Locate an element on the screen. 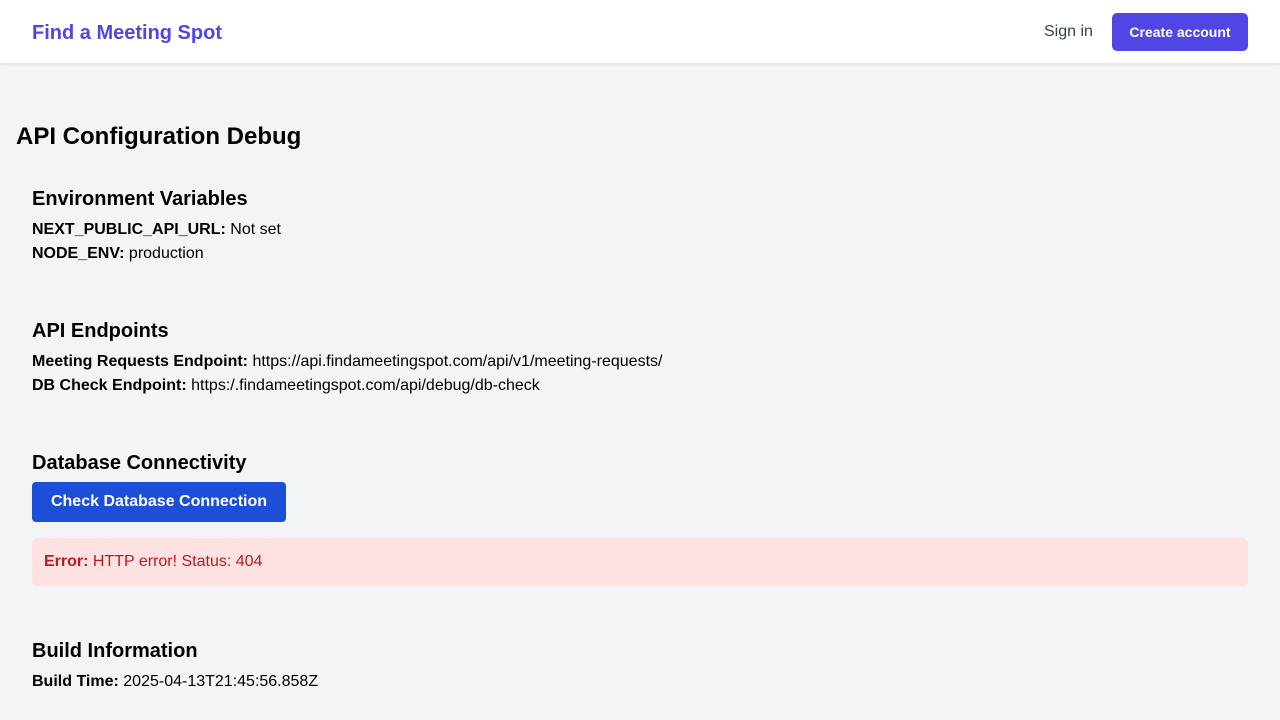  error-label: Error: is located at coordinates (66, 561).